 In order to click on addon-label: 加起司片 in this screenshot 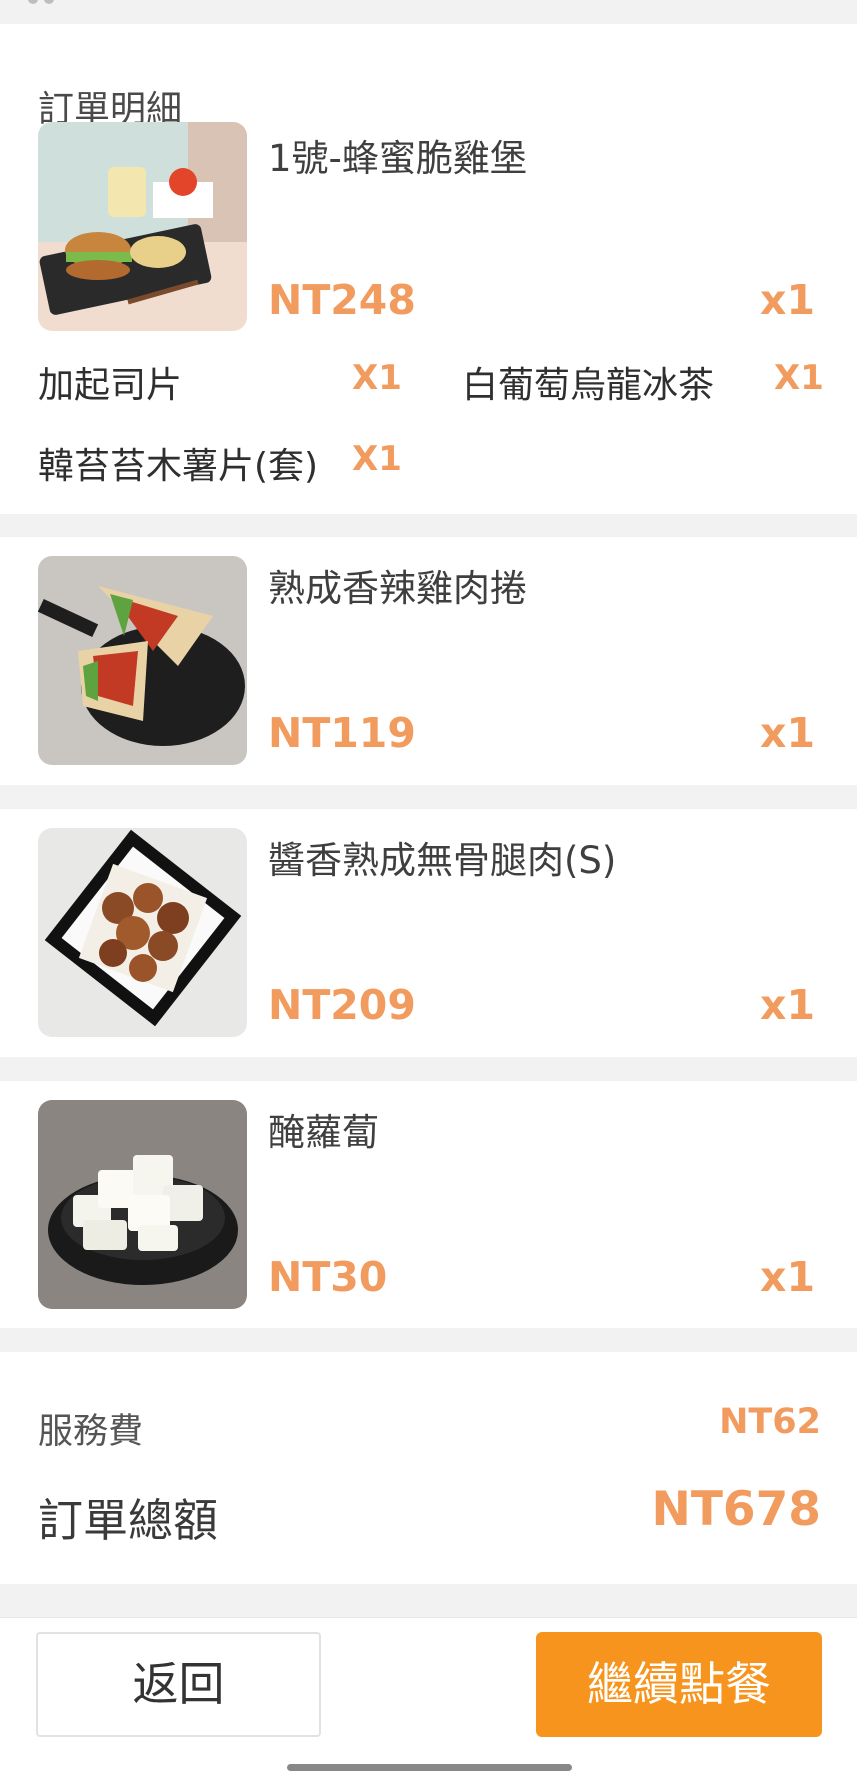, I will do `click(110, 385)`.